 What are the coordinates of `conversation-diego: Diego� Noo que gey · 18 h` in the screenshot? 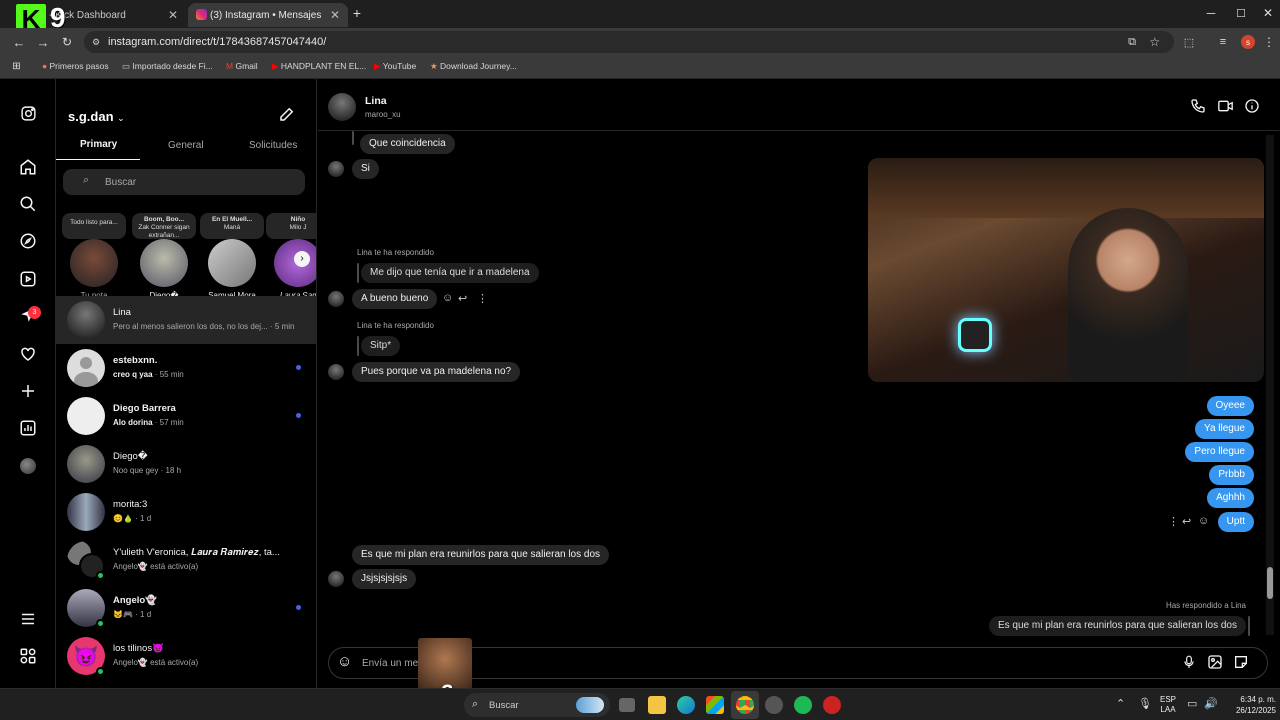 It's located at (186, 464).